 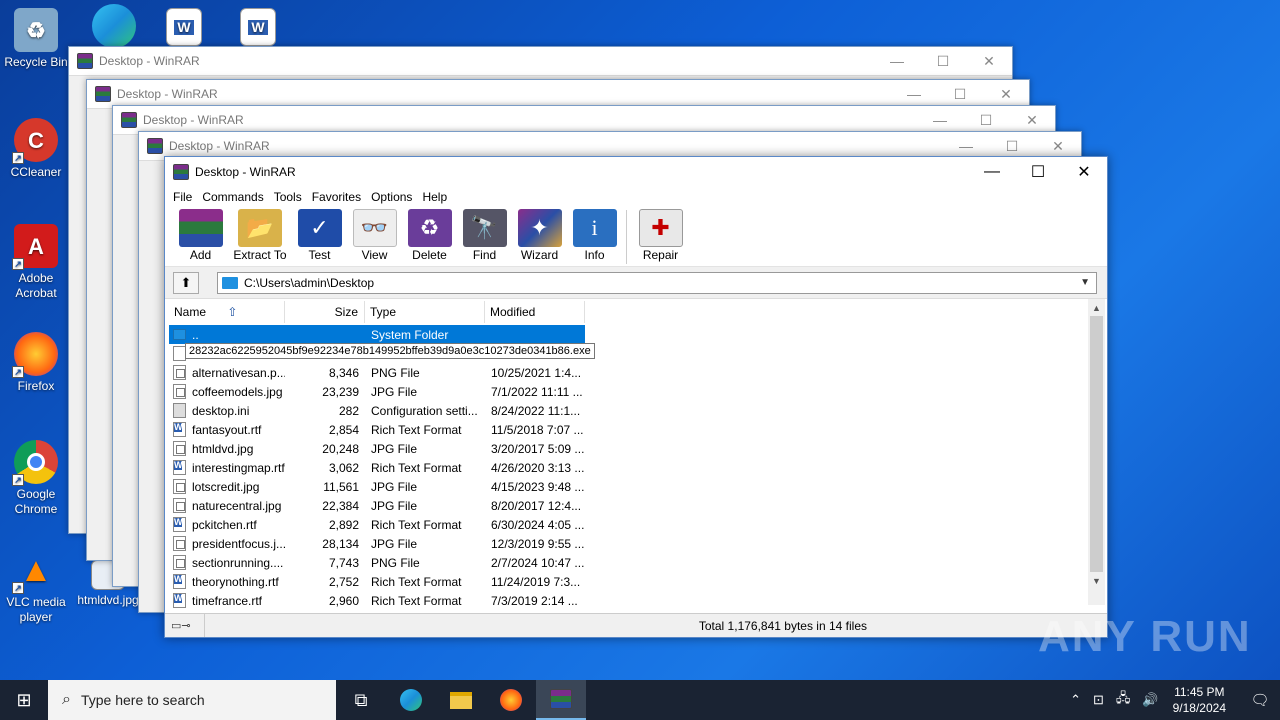 I want to click on desktop-icon-ccleaner: C ↗ CCleaner, so click(x=36, y=149).